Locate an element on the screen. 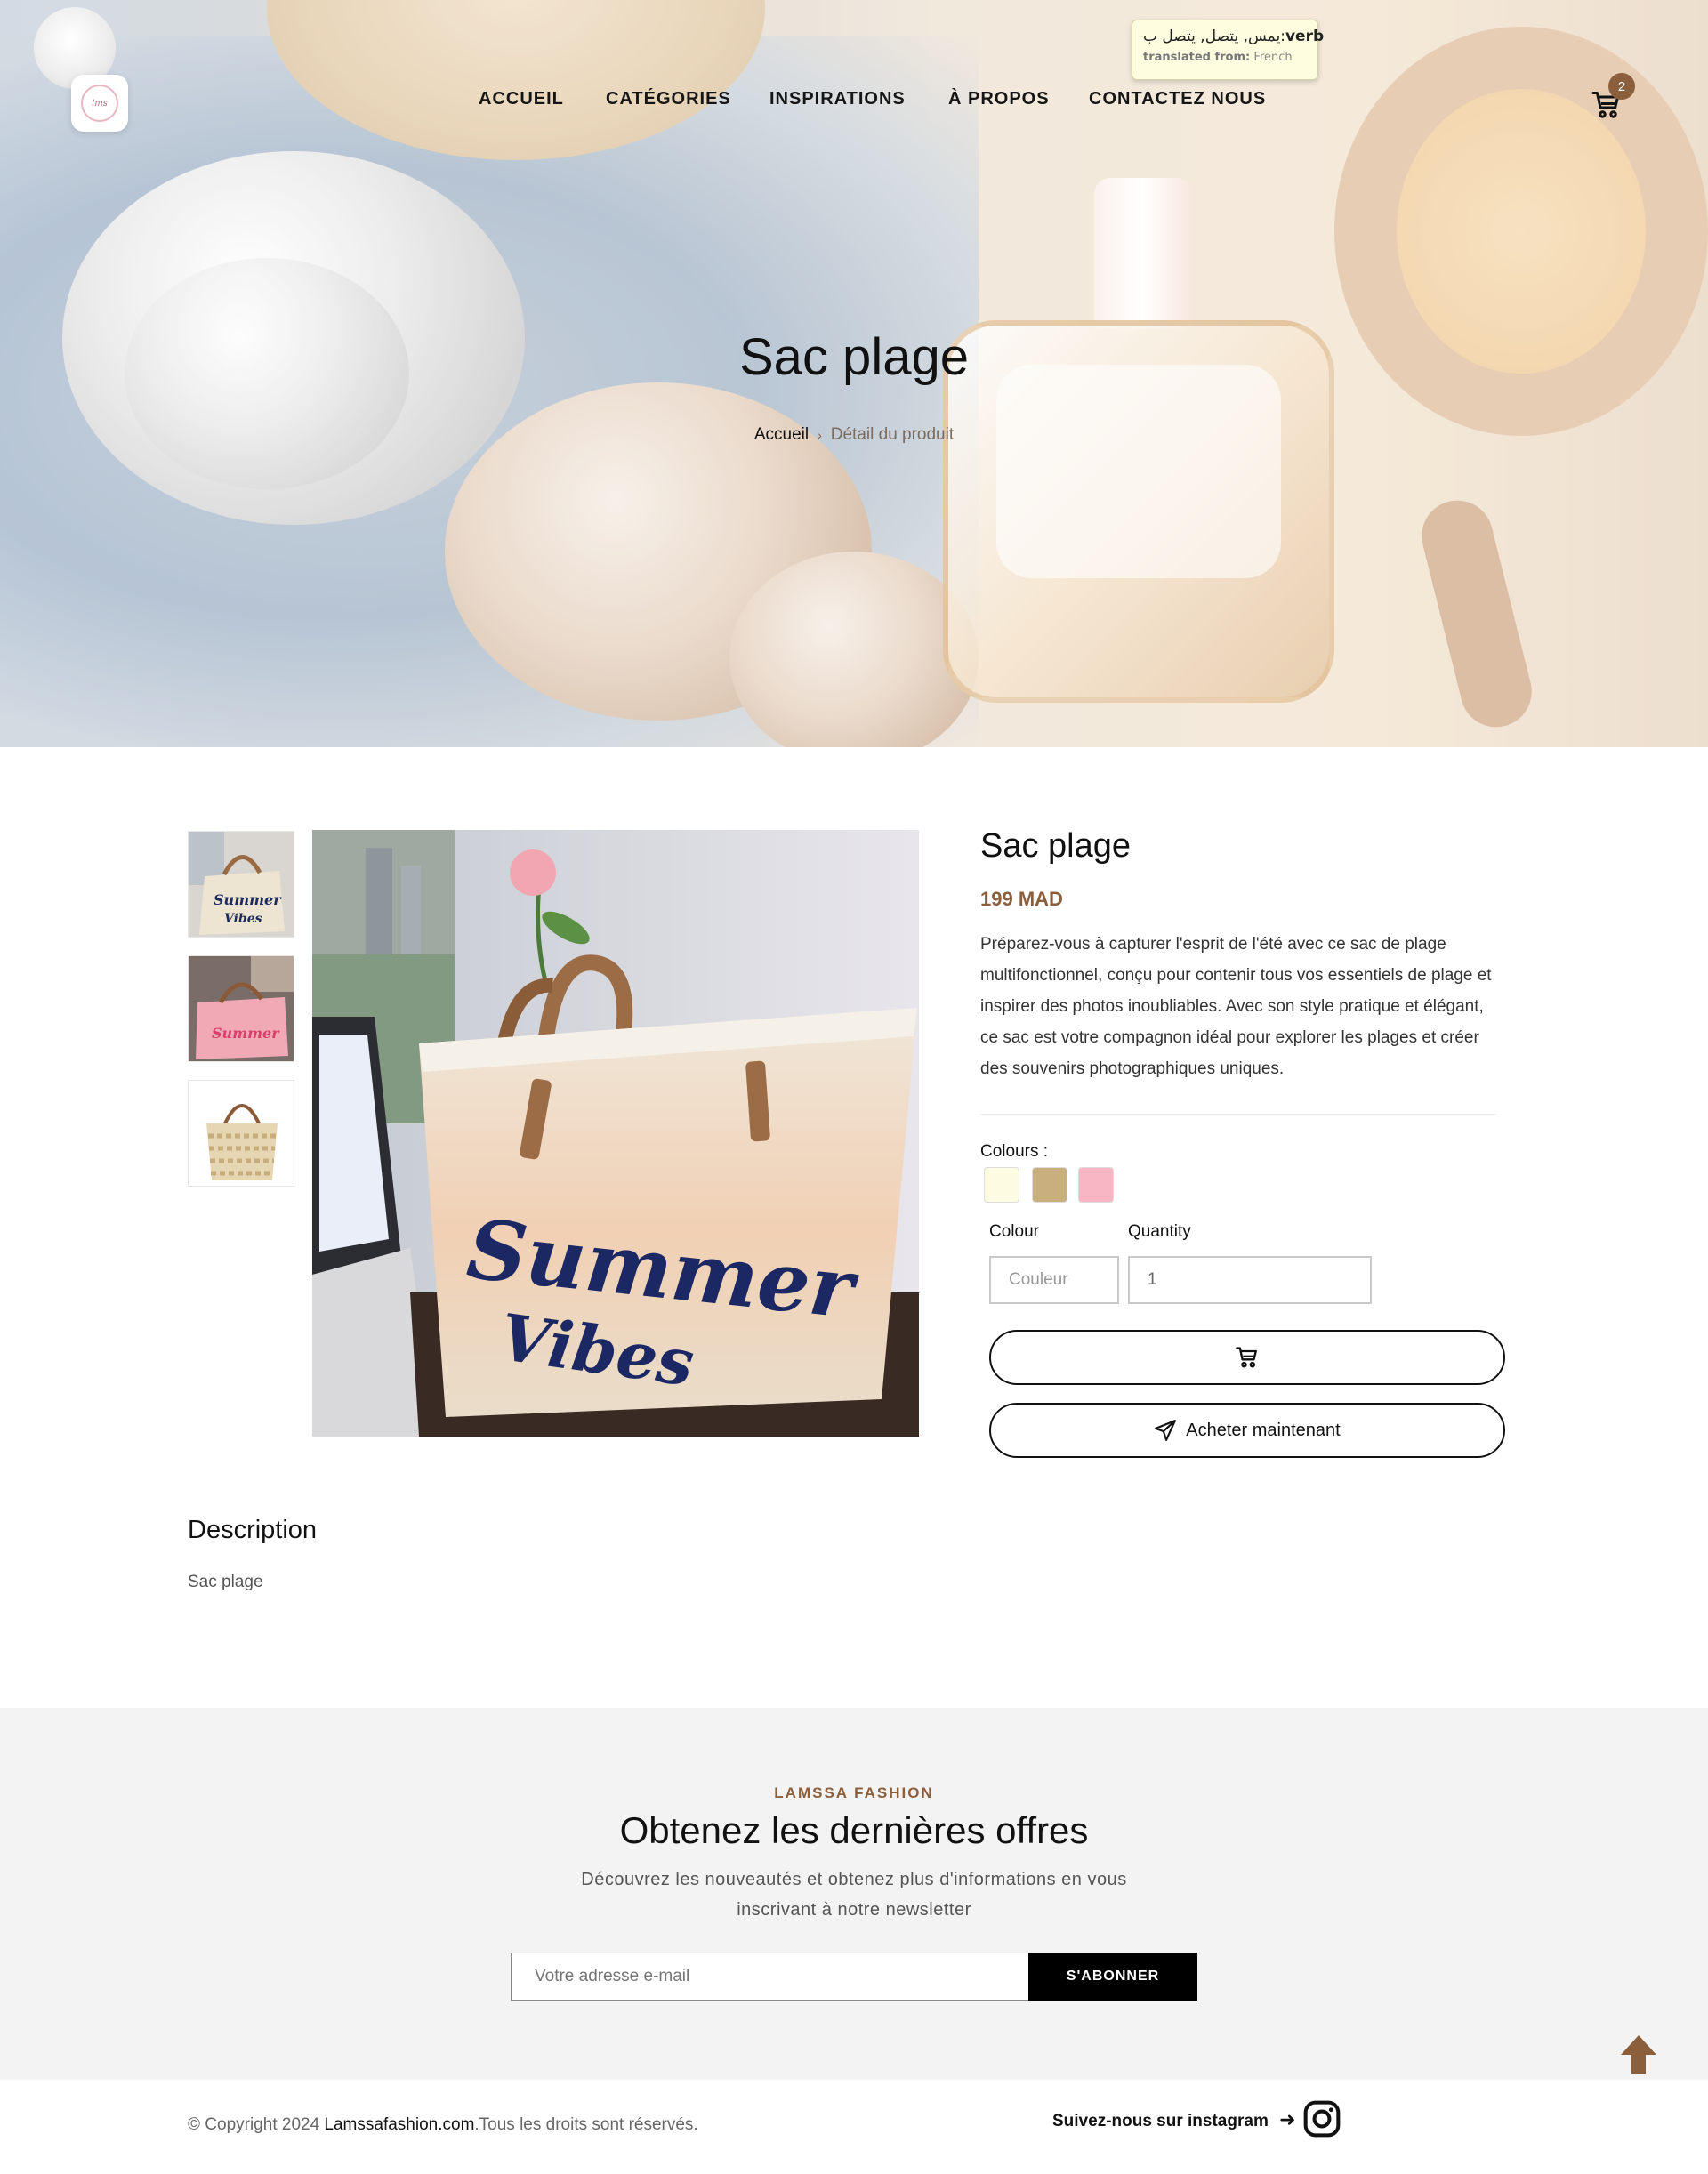 Image resolution: width=1708 pixels, height=2174 pixels. colour-swatch-pink is located at coordinates (1096, 1185).